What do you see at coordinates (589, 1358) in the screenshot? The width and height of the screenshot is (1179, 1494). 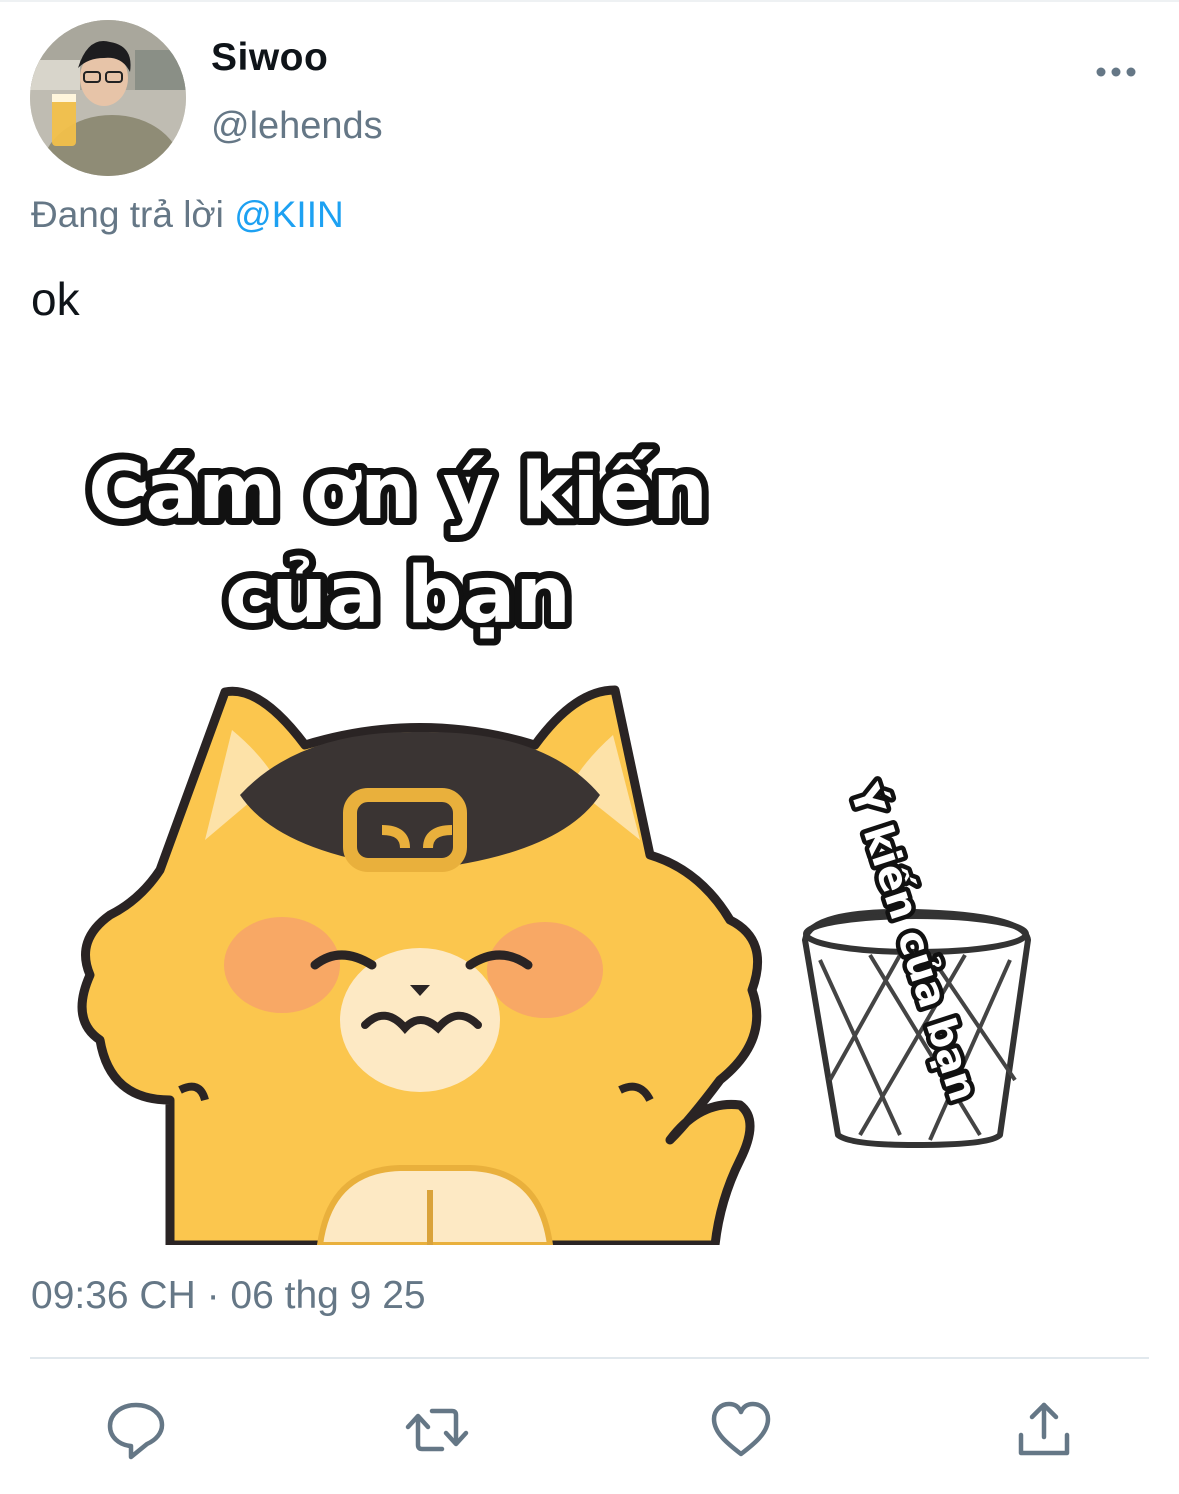 I see `divider` at bounding box center [589, 1358].